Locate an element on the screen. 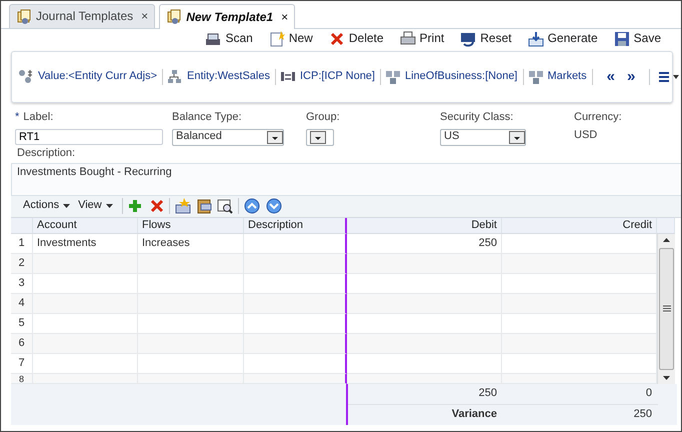  generate-button: Generate is located at coordinates (563, 38).